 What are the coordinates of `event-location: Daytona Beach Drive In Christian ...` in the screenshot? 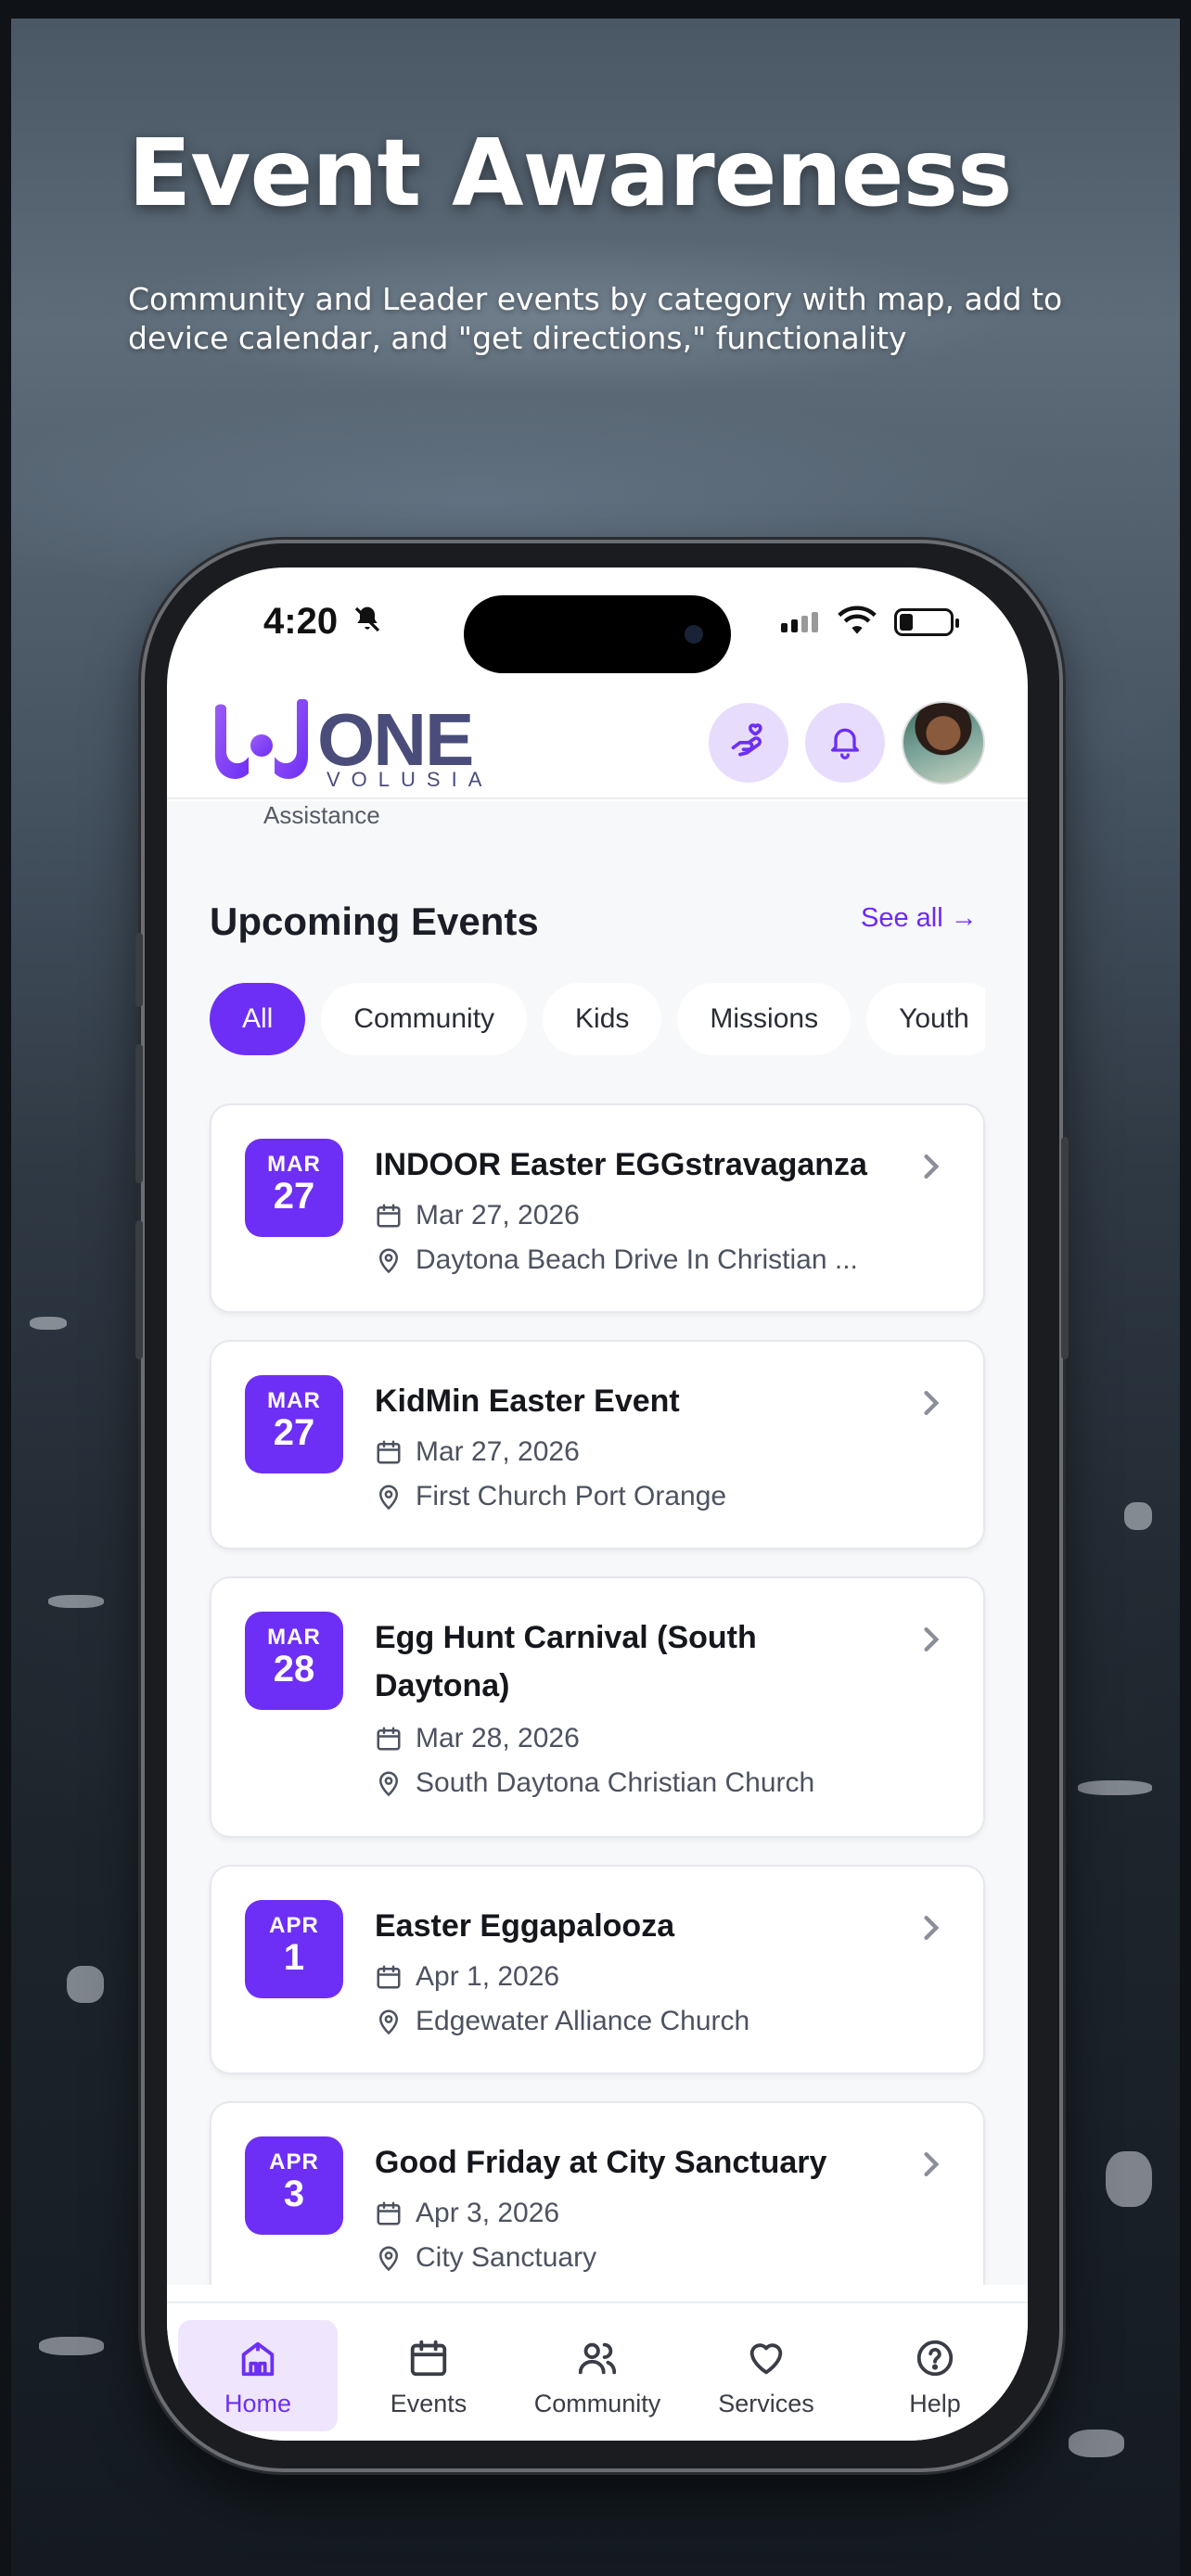 It's located at (637, 1259).